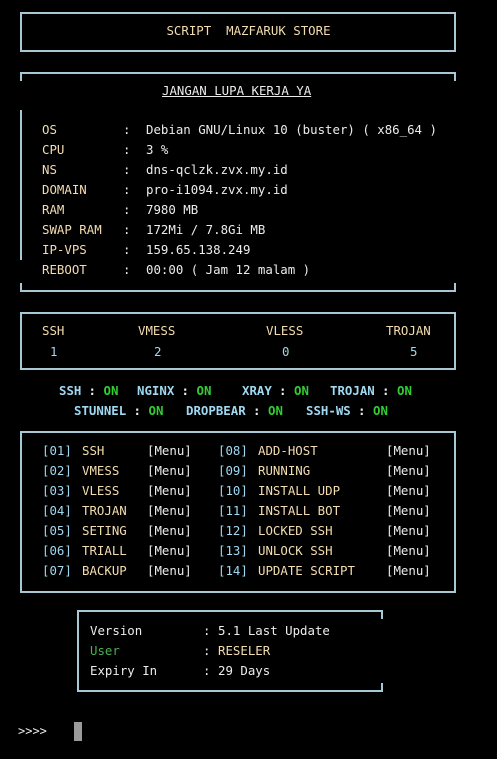 The width and height of the screenshot is (497, 759). What do you see at coordinates (237, 90) in the screenshot?
I see `info-heading: JANGAN LUPA KERJA YA` at bounding box center [237, 90].